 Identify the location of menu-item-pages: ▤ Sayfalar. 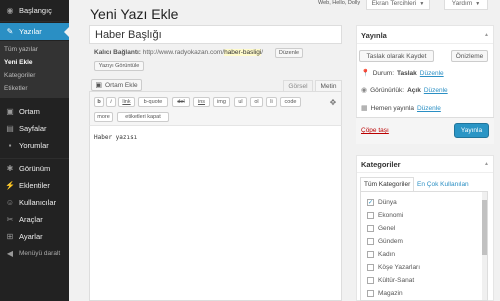
(34, 128).